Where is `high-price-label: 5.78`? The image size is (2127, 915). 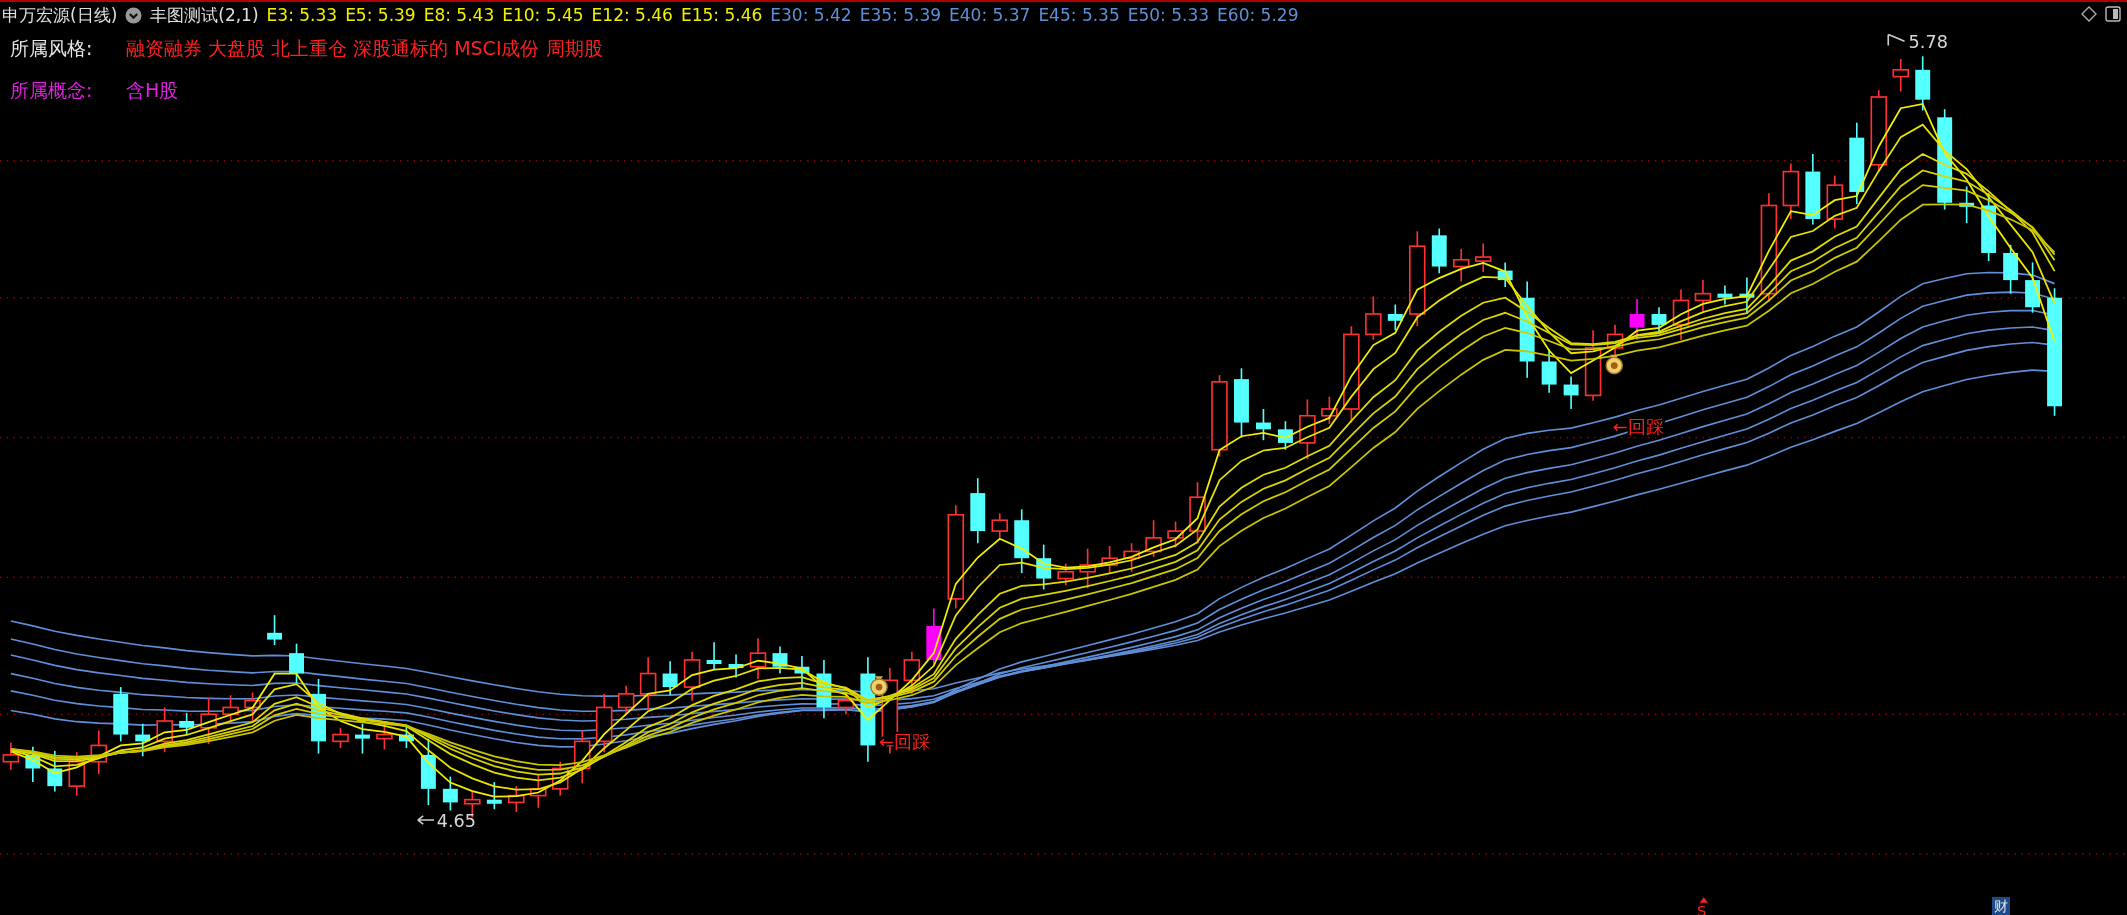 high-price-label: 5.78 is located at coordinates (1928, 42).